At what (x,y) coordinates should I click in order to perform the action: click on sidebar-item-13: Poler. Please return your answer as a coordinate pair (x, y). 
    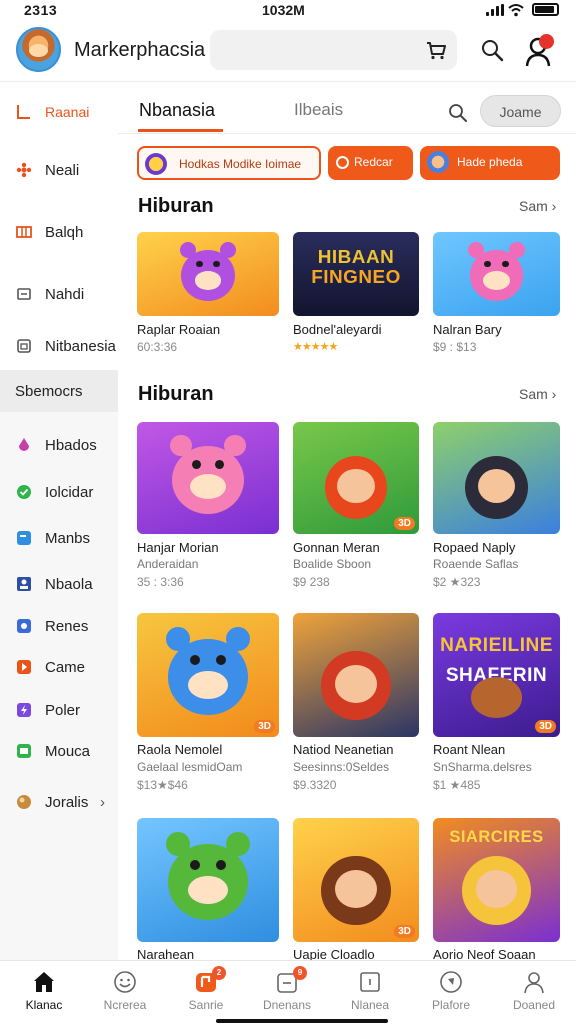
    Looking at the image, I should click on (59, 710).